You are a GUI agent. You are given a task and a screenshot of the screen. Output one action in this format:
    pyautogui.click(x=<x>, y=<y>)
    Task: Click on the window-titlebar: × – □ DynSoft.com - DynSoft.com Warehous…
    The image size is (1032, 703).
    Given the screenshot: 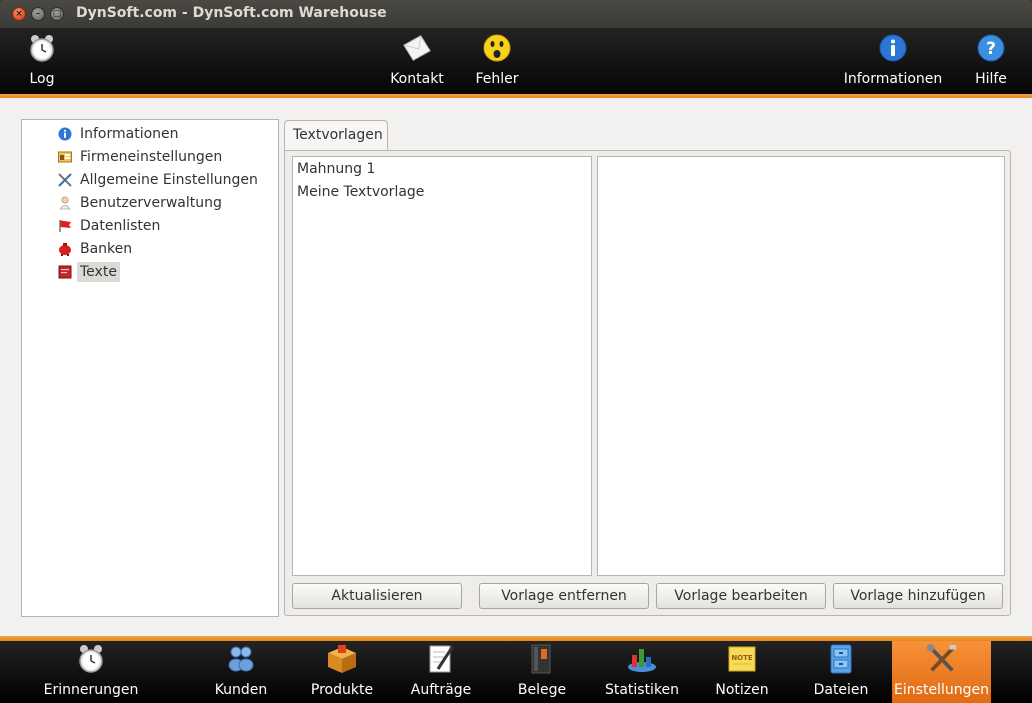 What is the action you would take?
    pyautogui.click(x=516, y=14)
    